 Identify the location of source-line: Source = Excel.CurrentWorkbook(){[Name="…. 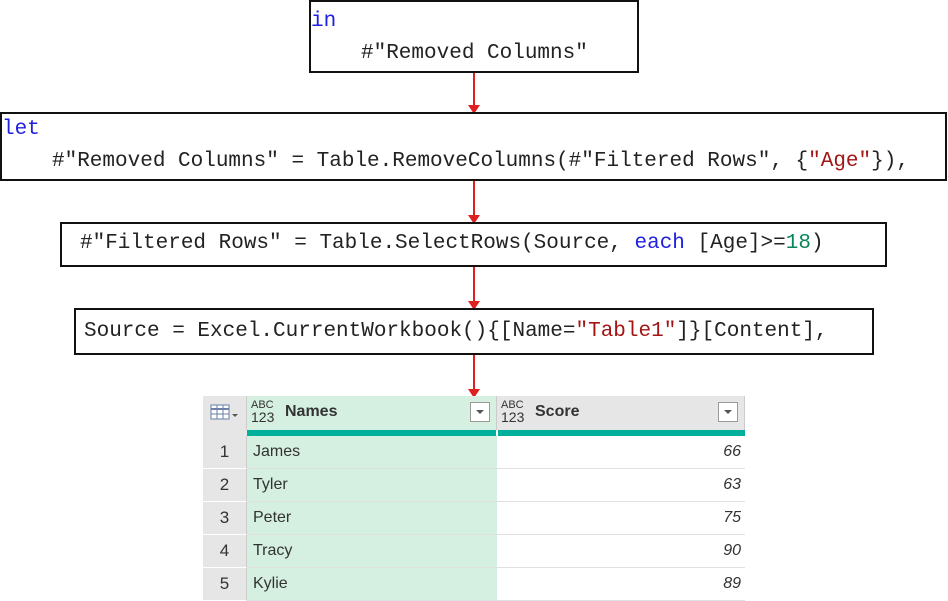
(456, 331).